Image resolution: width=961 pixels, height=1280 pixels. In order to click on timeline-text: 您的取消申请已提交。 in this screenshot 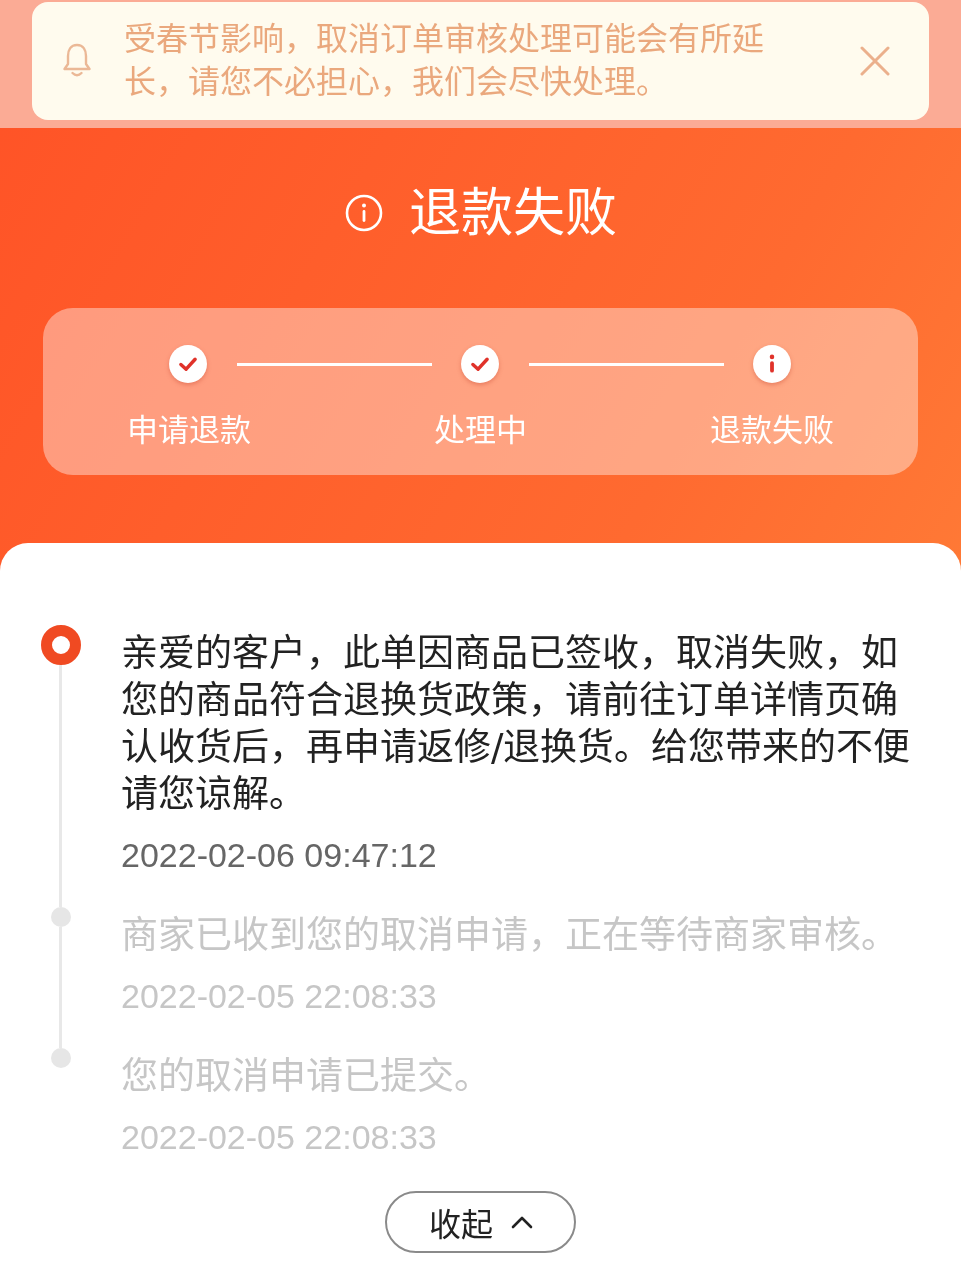, I will do `click(306, 1077)`.